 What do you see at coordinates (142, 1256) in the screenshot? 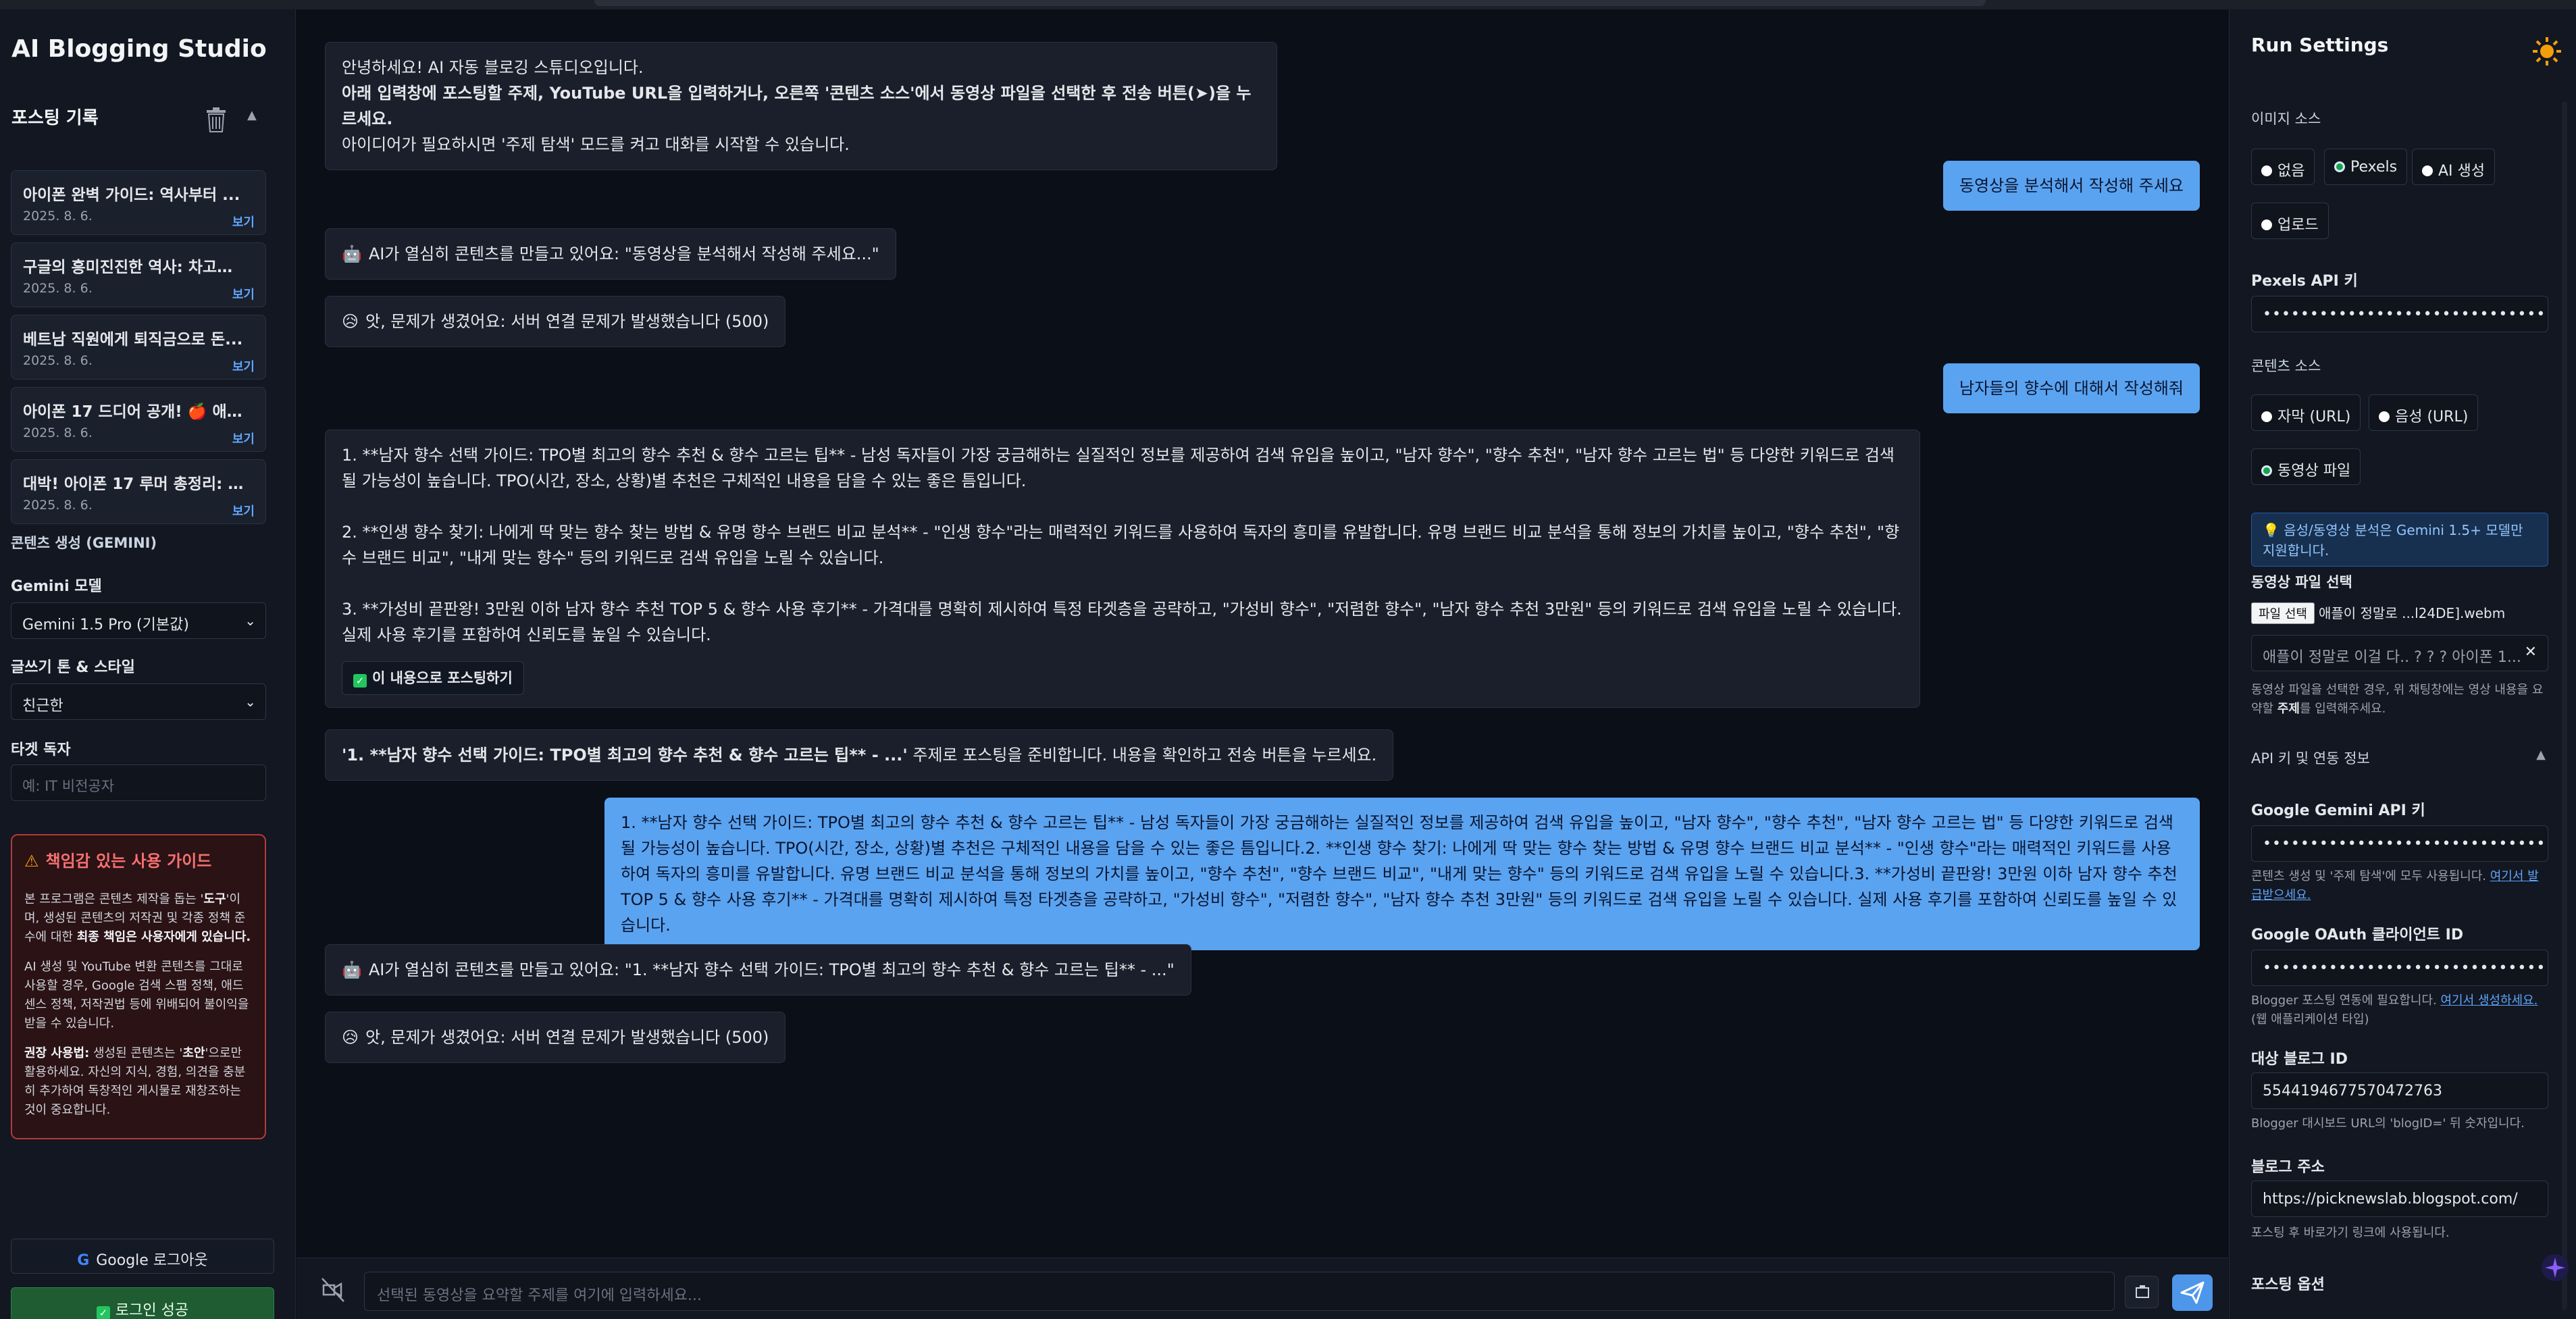
I see `logout-button: G Google 로그아웃` at bounding box center [142, 1256].